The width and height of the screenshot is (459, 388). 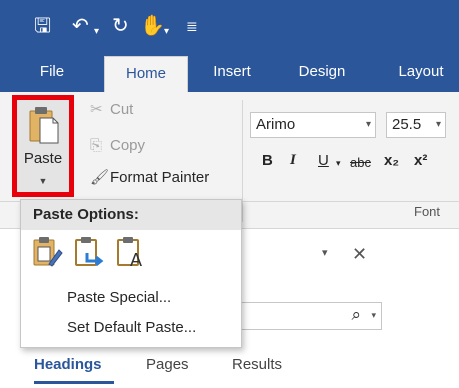 What do you see at coordinates (100, 177) in the screenshot?
I see `paintbrush-icon: 🖌` at bounding box center [100, 177].